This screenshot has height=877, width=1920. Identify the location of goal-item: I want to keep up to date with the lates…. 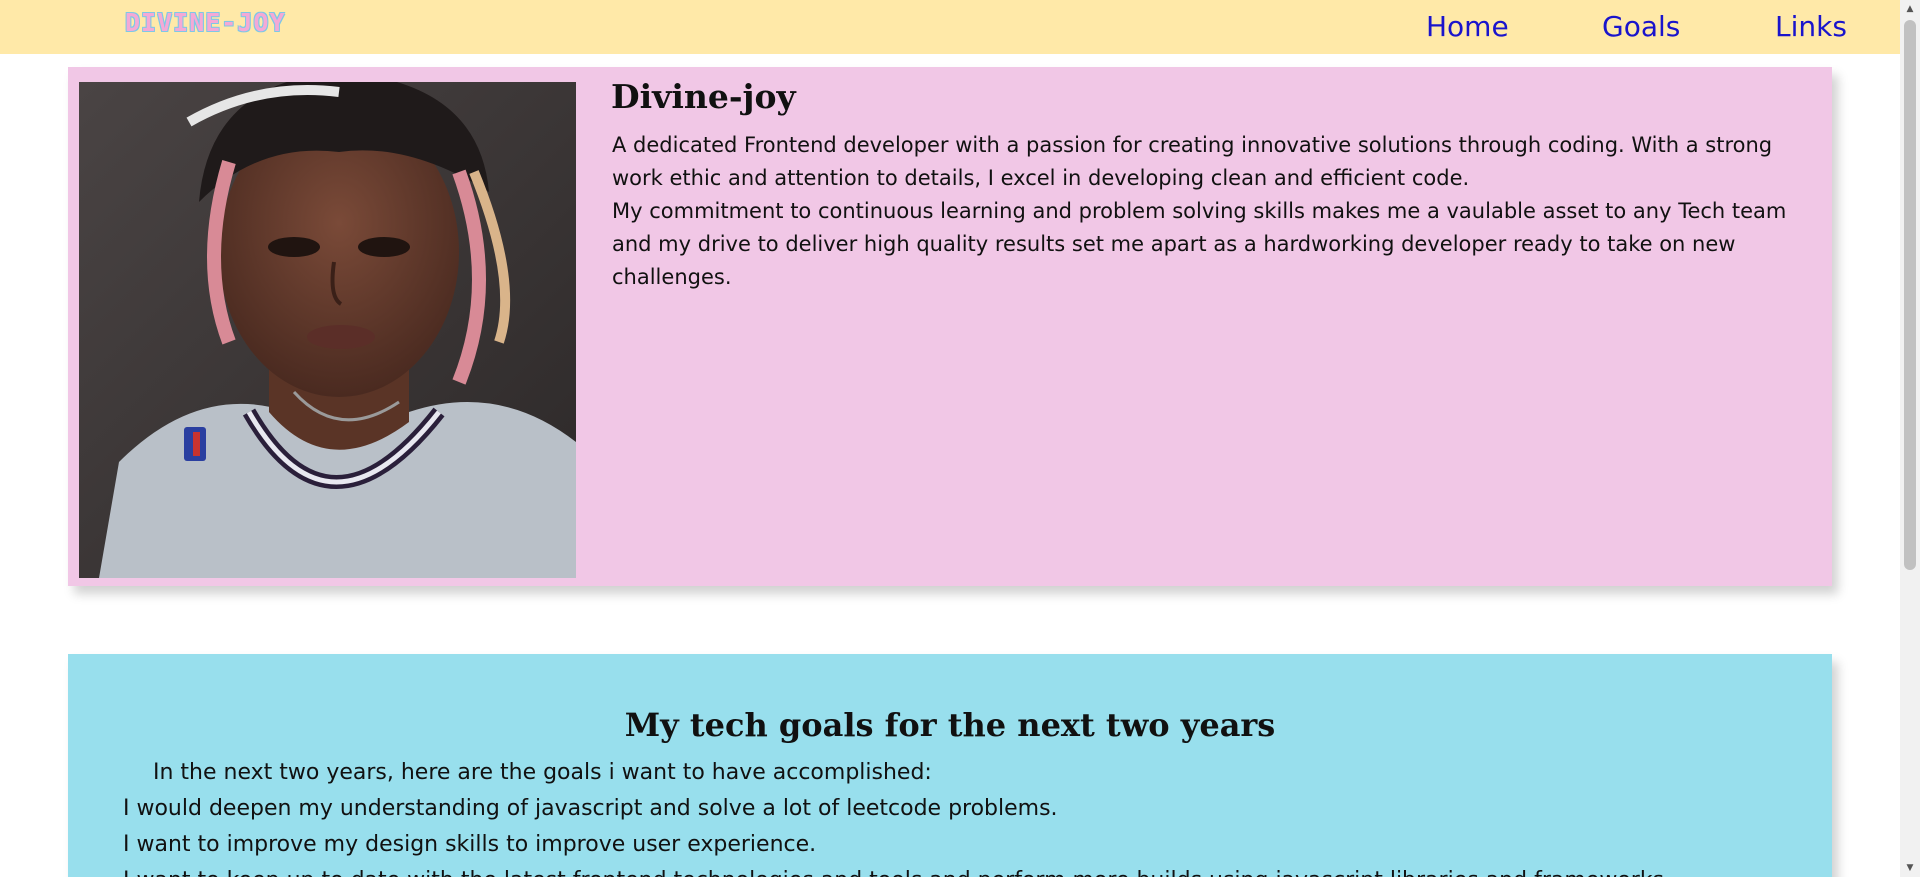
(897, 872).